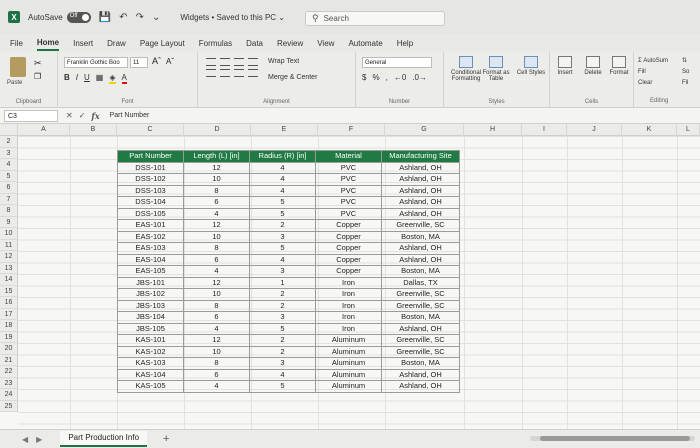  What do you see at coordinates (211, 62) in the screenshot?
I see `align-top-icon` at bounding box center [211, 62].